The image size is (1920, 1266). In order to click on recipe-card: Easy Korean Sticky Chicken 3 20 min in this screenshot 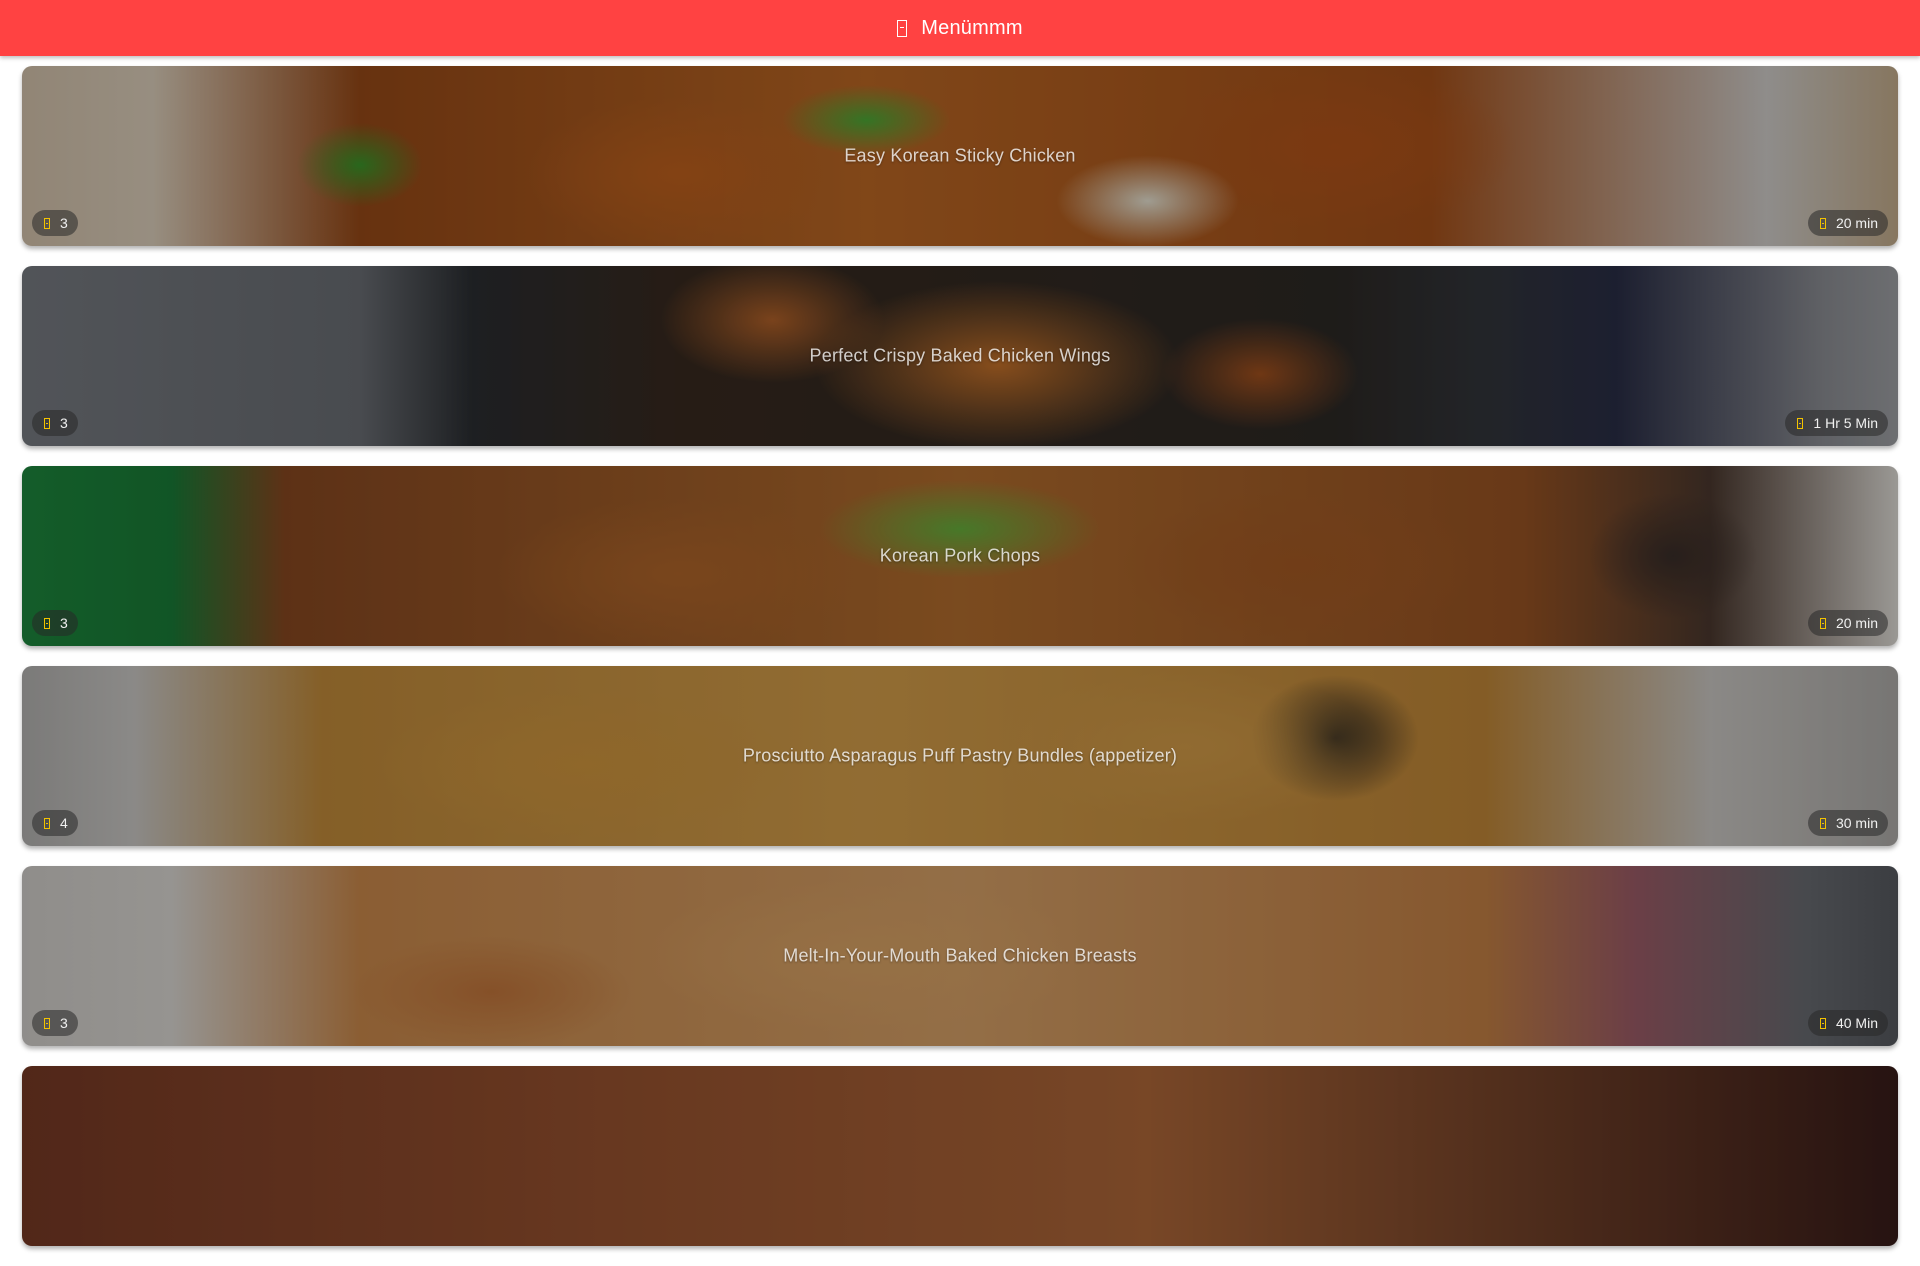, I will do `click(960, 156)`.